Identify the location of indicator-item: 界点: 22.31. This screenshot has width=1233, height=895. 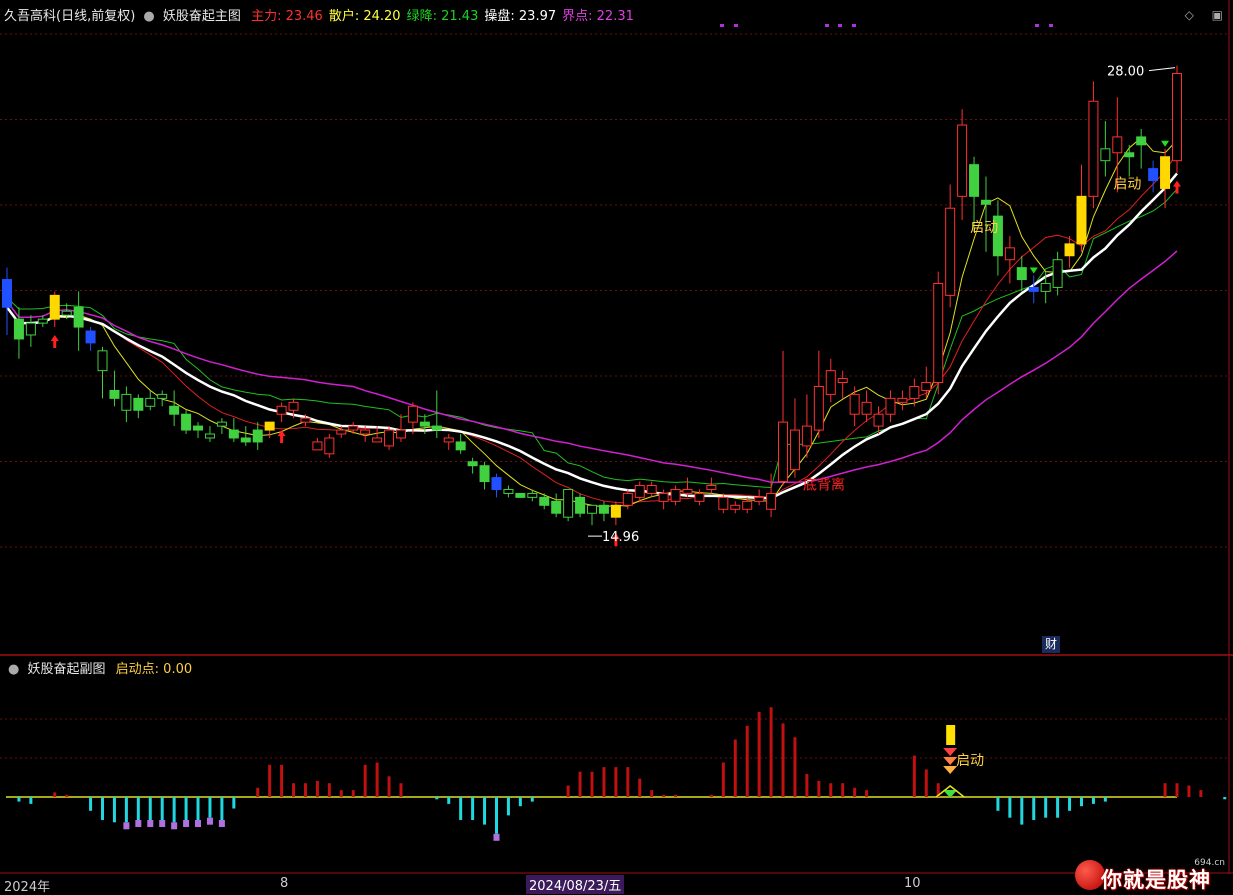
(598, 16).